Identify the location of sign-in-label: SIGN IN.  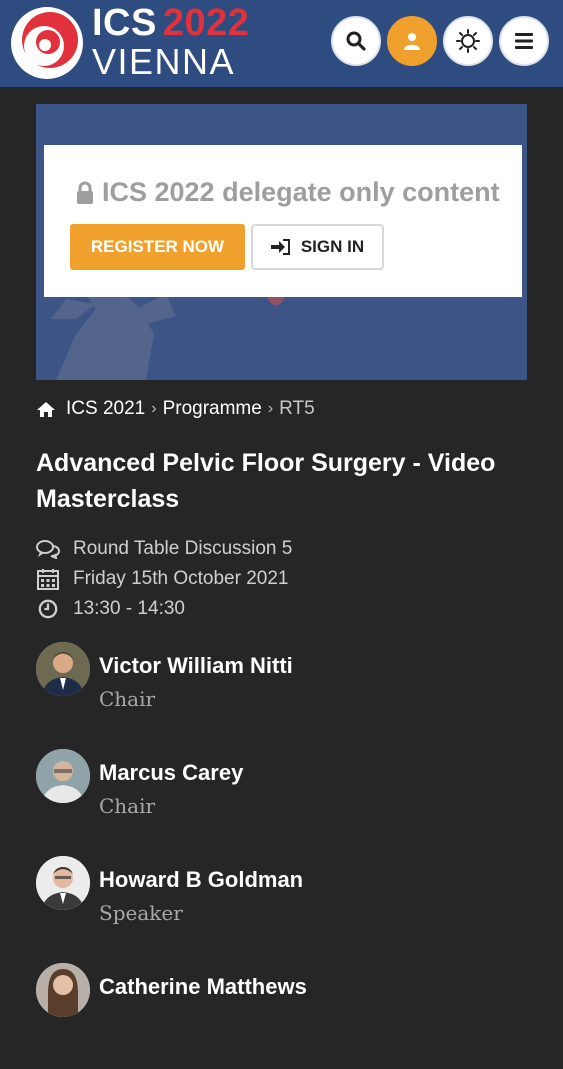
(332, 246).